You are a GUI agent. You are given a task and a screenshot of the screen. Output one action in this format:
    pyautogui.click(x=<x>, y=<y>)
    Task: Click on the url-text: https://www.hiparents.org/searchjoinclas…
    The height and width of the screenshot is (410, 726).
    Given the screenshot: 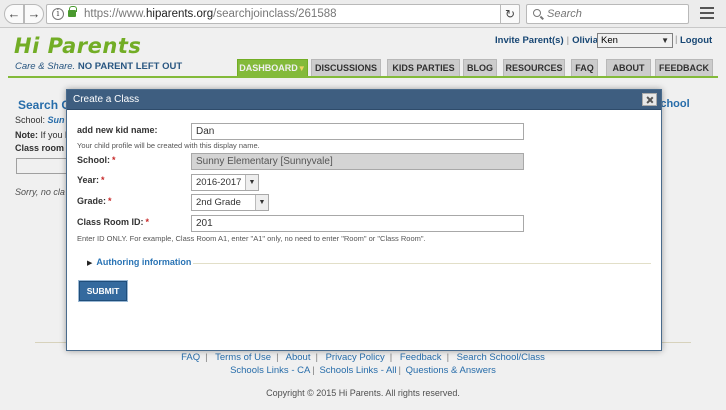 What is the action you would take?
    pyautogui.click(x=210, y=14)
    